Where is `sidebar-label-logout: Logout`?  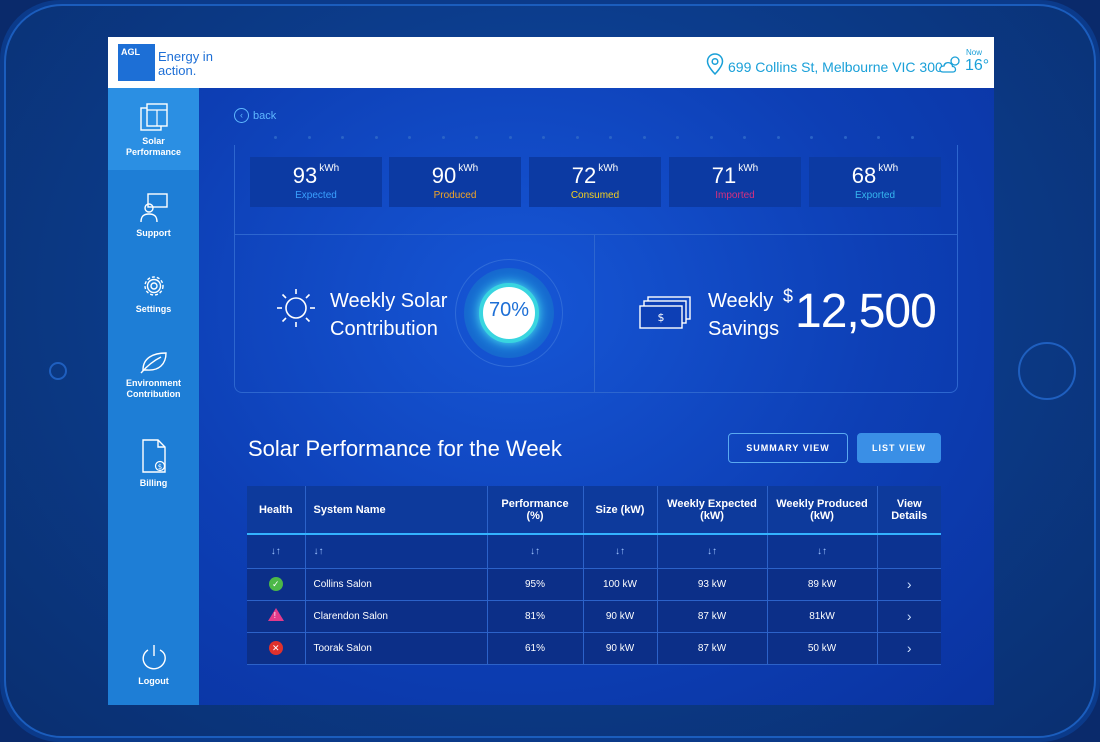
sidebar-label-logout: Logout is located at coordinates (153, 681).